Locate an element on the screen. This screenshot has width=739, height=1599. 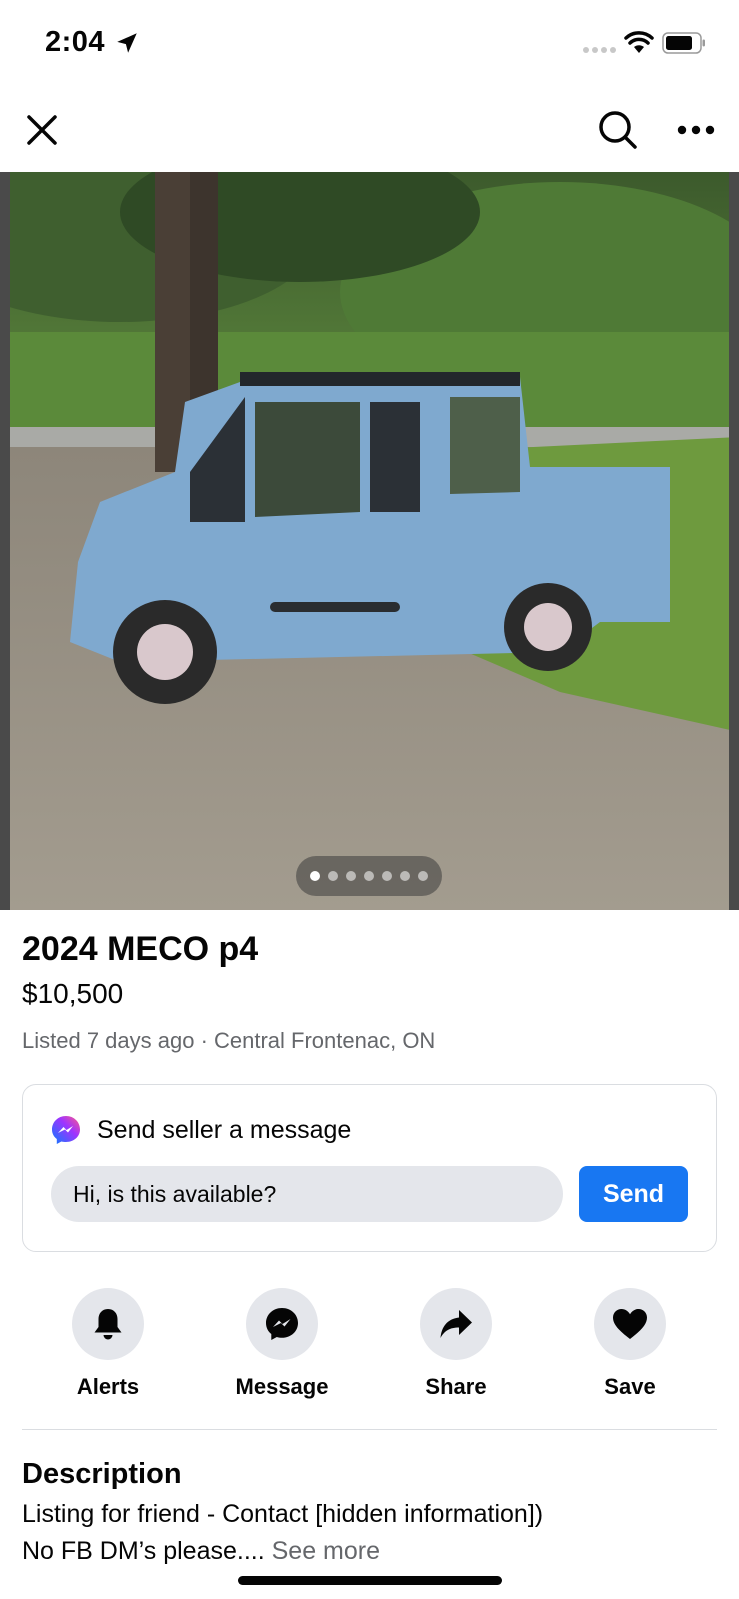
save-button: Save is located at coordinates (630, 1344).